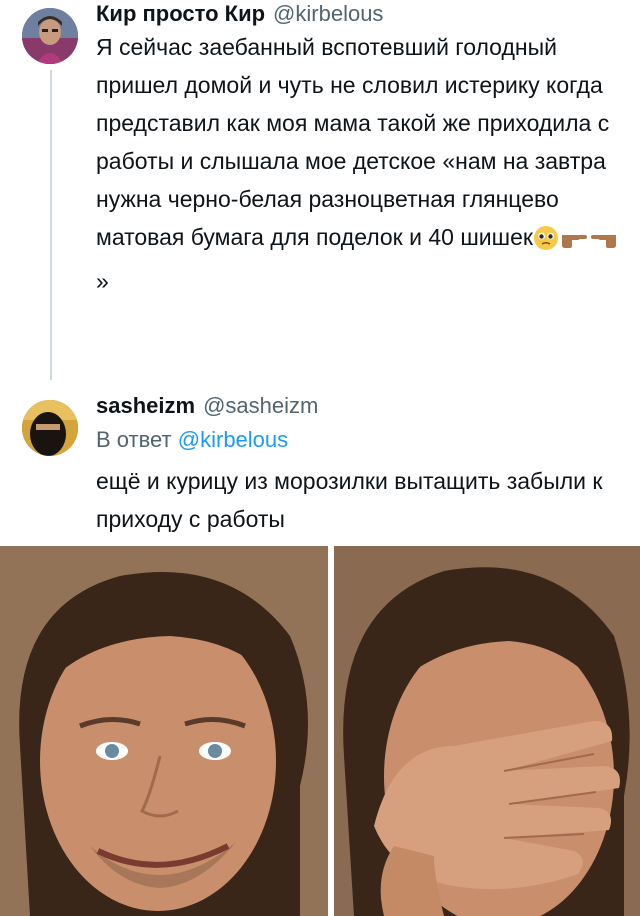  I want to click on tweet-header: sasheizm @sasheizm, so click(207, 406).